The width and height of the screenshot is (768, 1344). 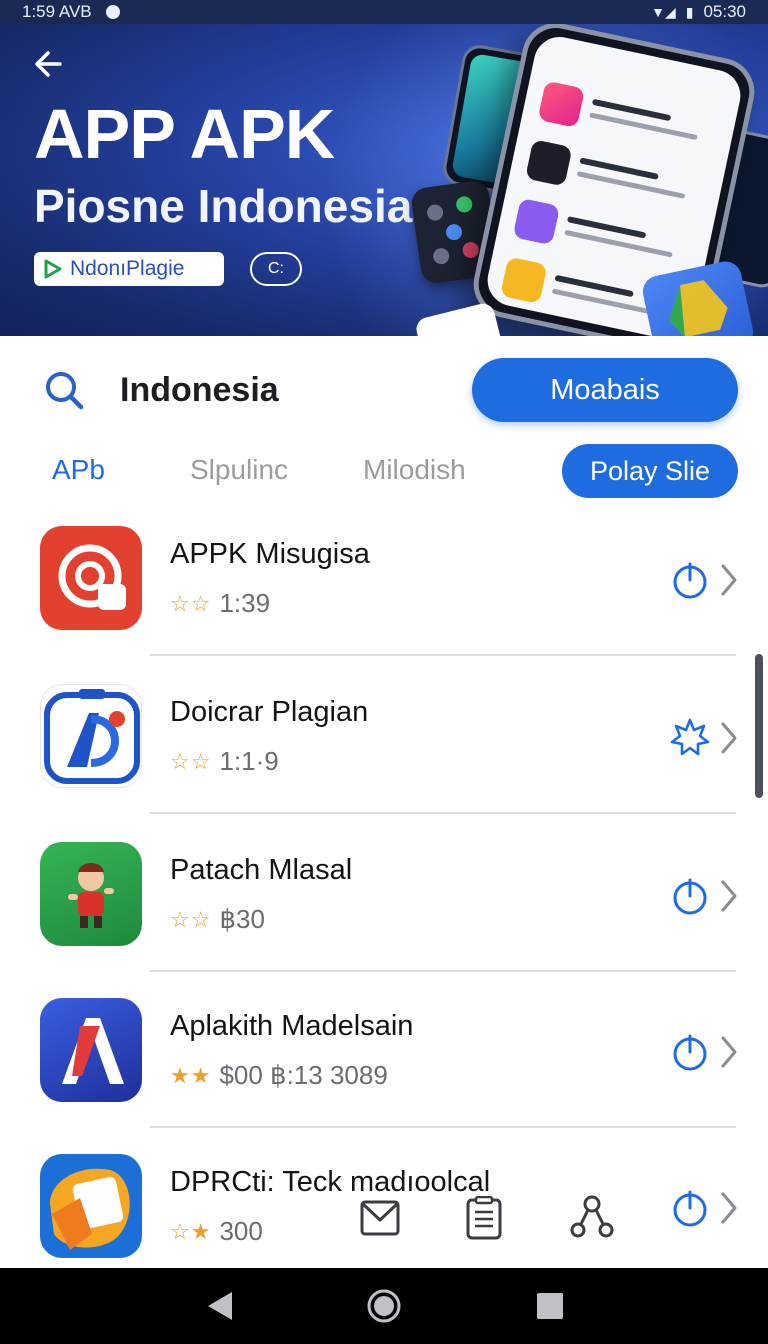 What do you see at coordinates (690, 738) in the screenshot?
I see `sparkle-icon` at bounding box center [690, 738].